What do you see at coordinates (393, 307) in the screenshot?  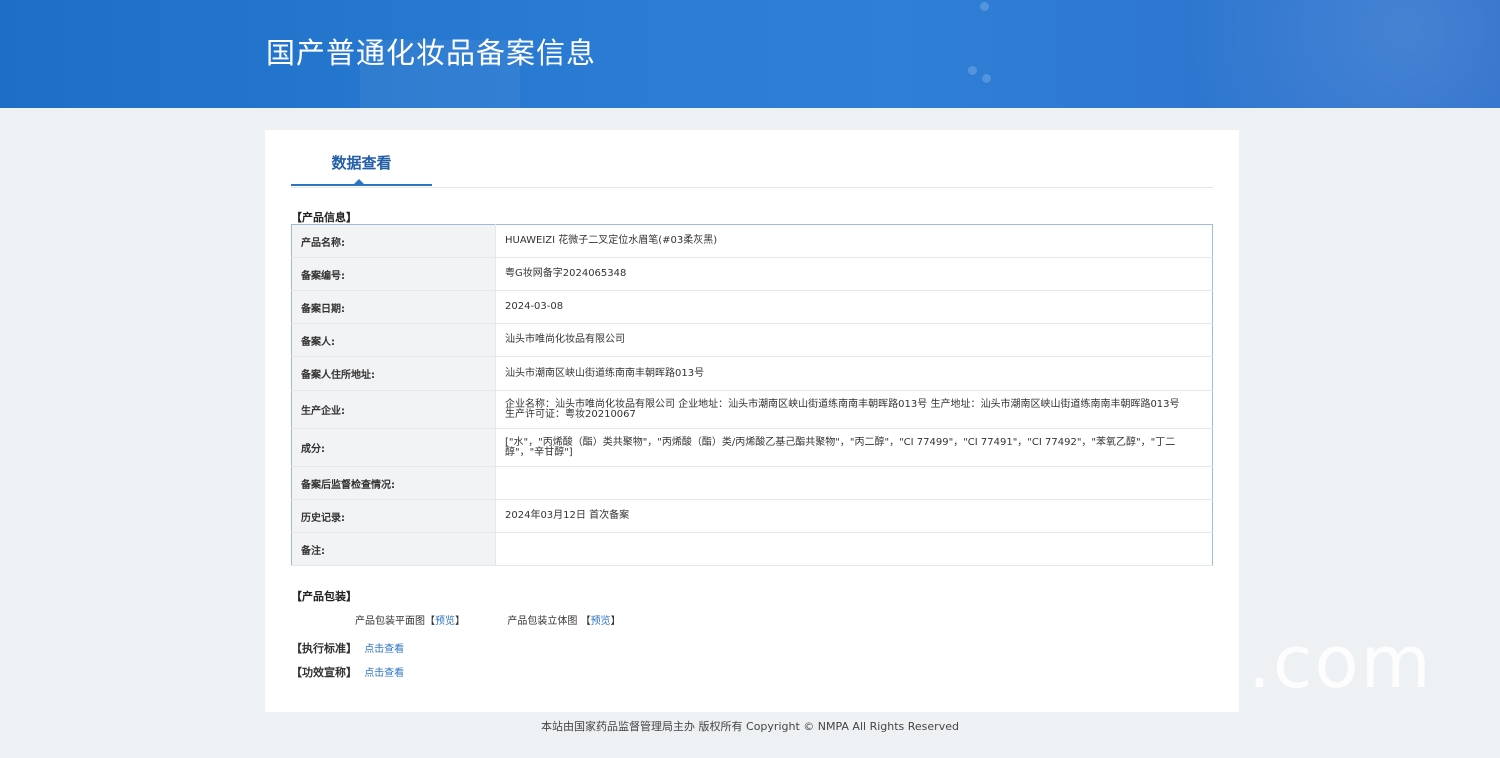 I see `row-key: 备案日期:` at bounding box center [393, 307].